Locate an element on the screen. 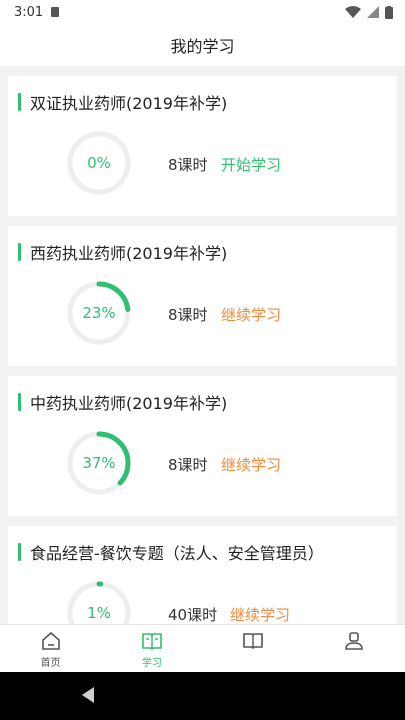  bottom-tab-bar: 首页 学习 is located at coordinates (202, 648).